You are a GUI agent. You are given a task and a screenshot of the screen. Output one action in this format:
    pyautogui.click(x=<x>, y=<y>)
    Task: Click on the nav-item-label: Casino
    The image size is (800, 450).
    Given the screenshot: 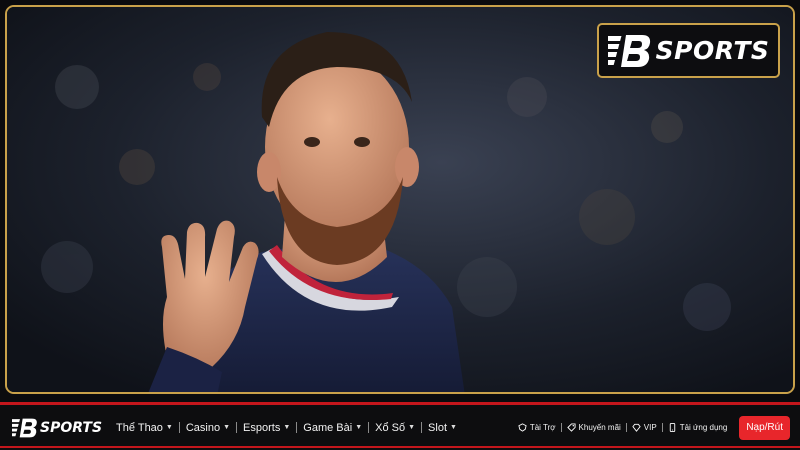 What is the action you would take?
    pyautogui.click(x=203, y=427)
    